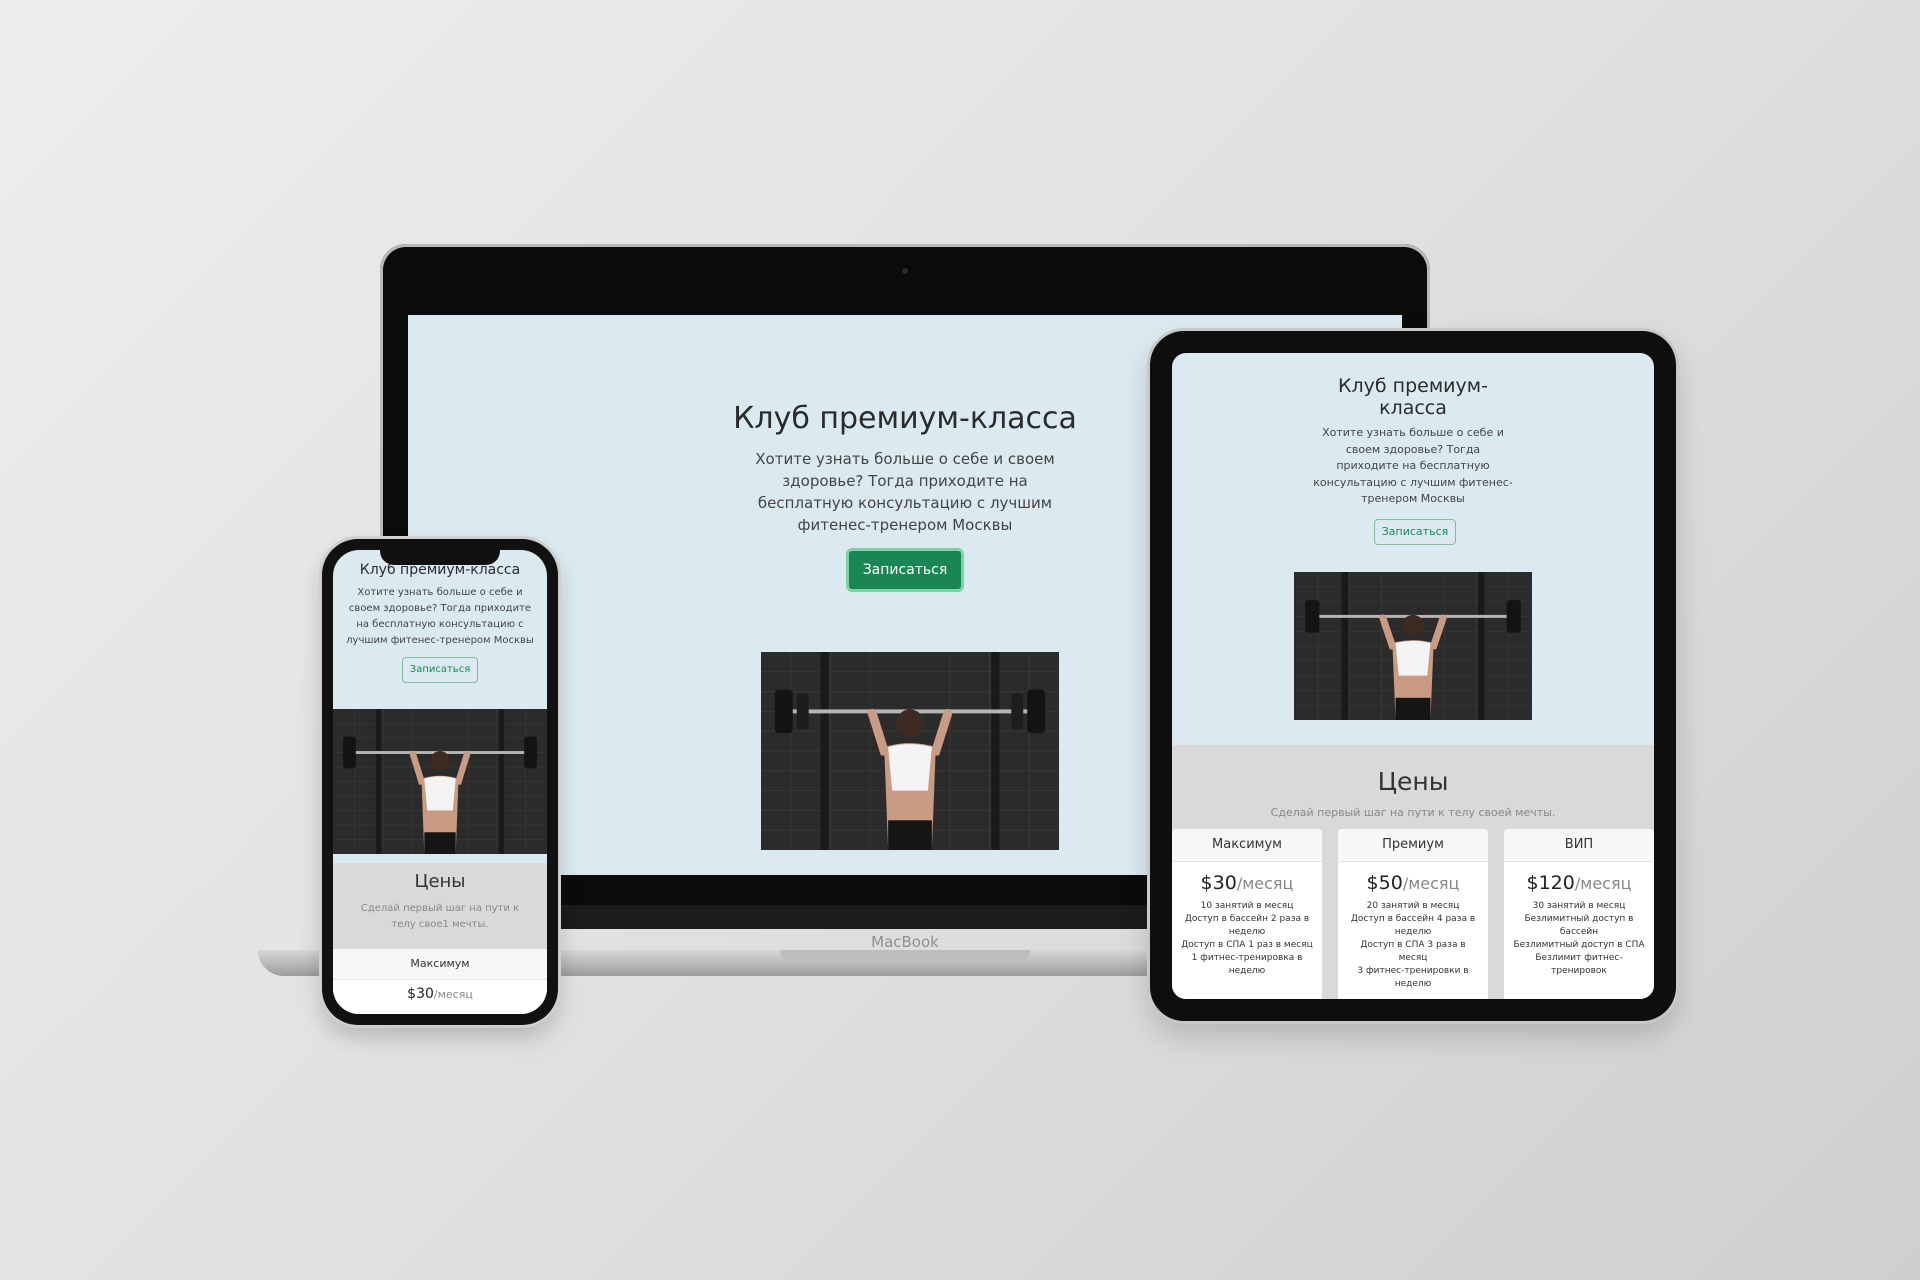 The height and width of the screenshot is (1280, 1920). I want to click on feature-item: 30 занятий в месяц, so click(1579, 906).